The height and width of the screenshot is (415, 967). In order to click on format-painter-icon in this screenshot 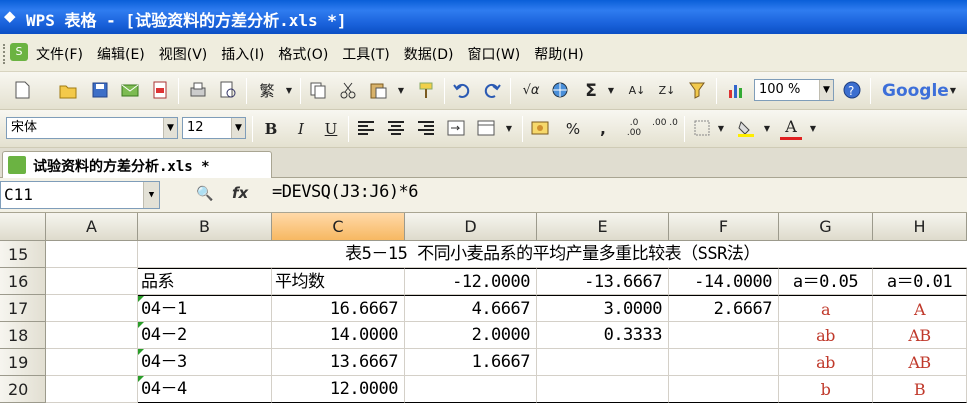, I will do `click(426, 90)`.